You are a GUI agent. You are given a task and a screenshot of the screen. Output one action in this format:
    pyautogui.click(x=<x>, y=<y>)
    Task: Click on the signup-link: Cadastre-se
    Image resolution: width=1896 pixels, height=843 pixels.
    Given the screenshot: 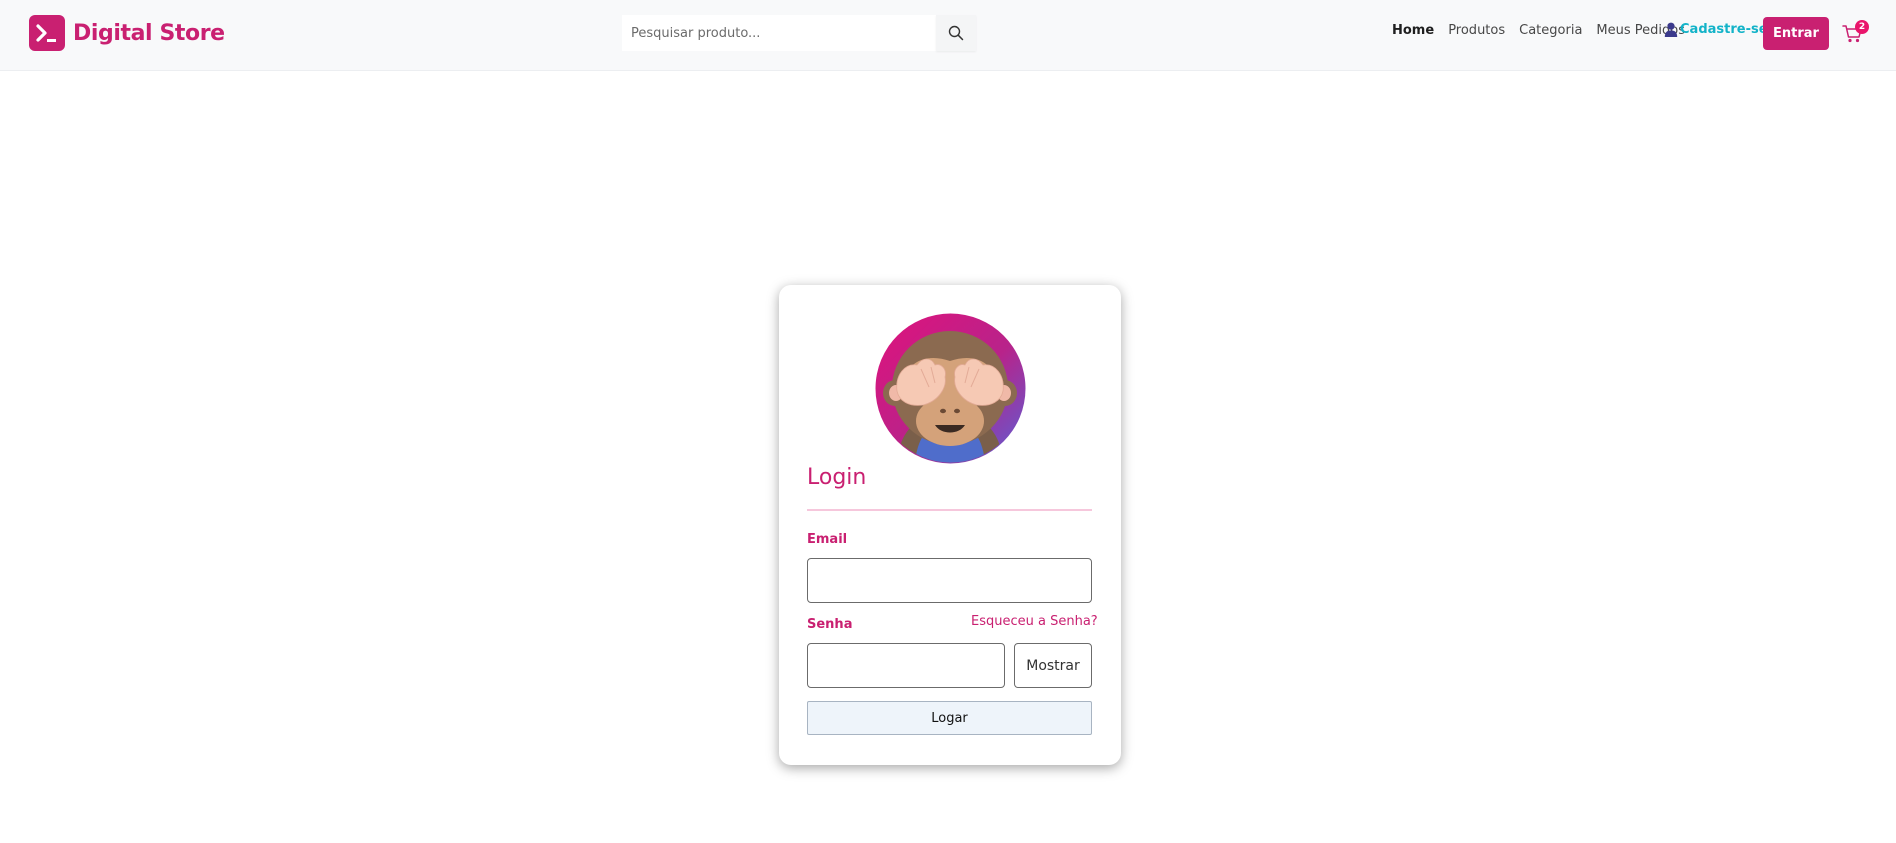 What is the action you would take?
    pyautogui.click(x=1716, y=29)
    